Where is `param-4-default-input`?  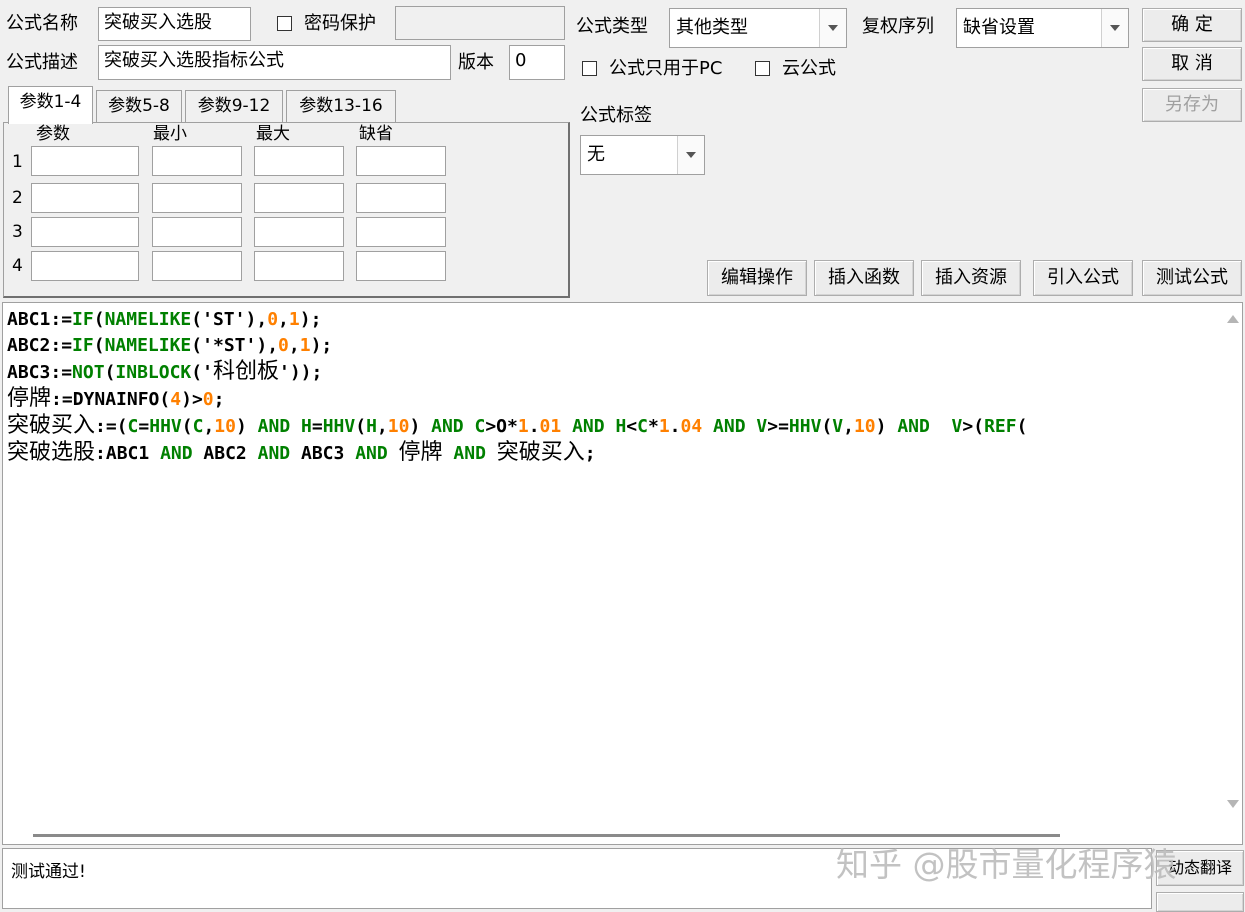
param-4-default-input is located at coordinates (401, 266).